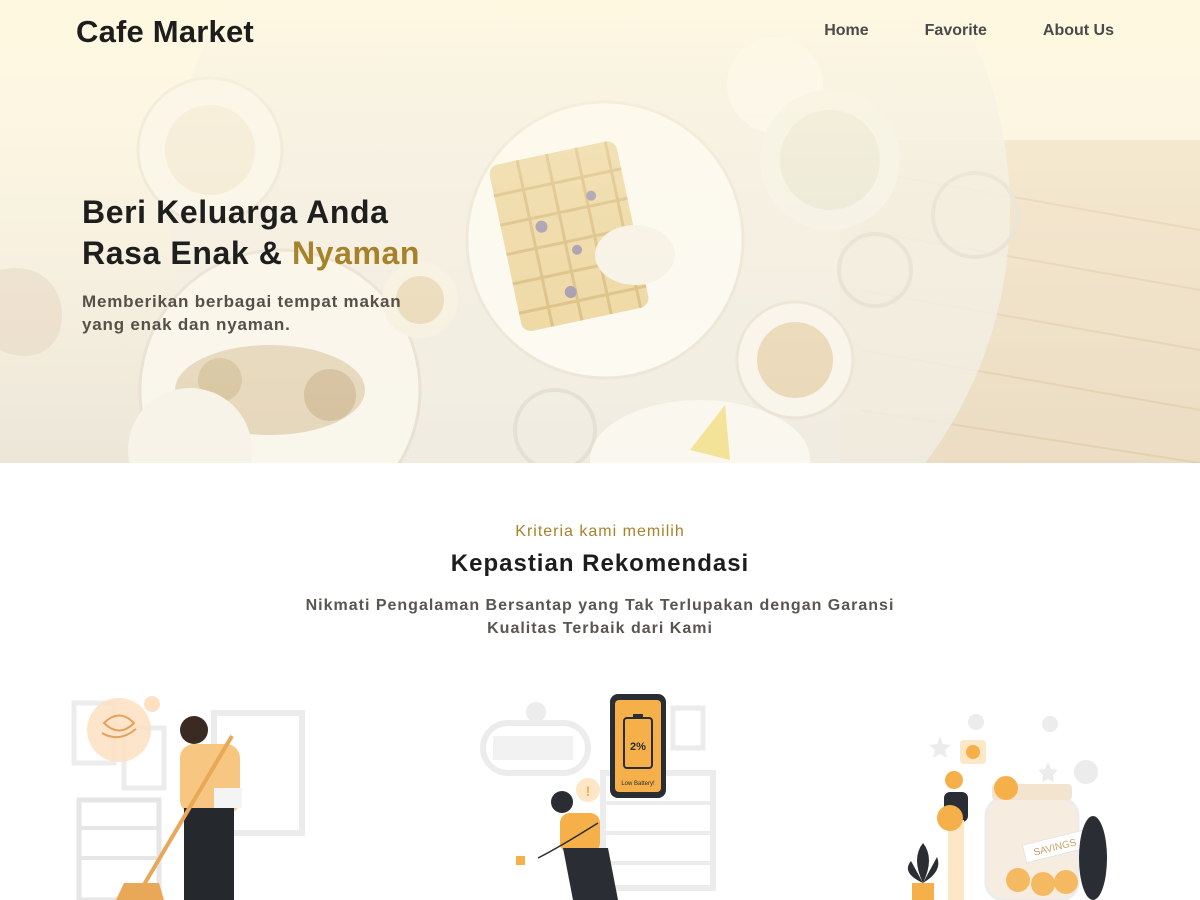 The height and width of the screenshot is (900, 1200). Describe the element at coordinates (187, 253) in the screenshot. I see `hero-title-line2: Rasa Enak &` at that location.